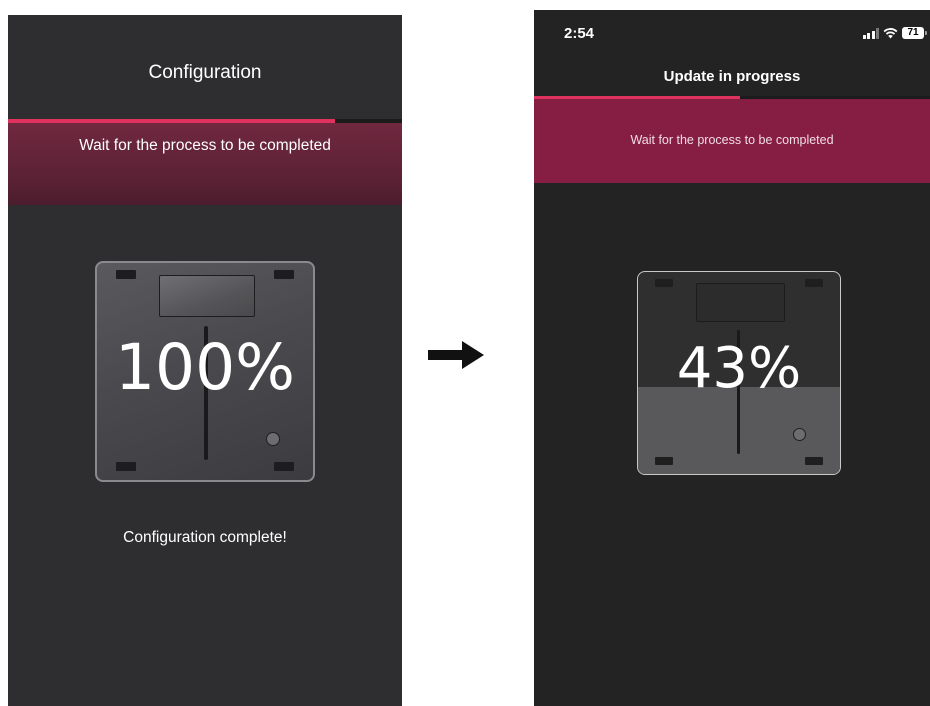 Image resolution: width=930 pixels, height=706 pixels. Describe the element at coordinates (456, 355) in the screenshot. I see `right-arrow-icon` at that location.